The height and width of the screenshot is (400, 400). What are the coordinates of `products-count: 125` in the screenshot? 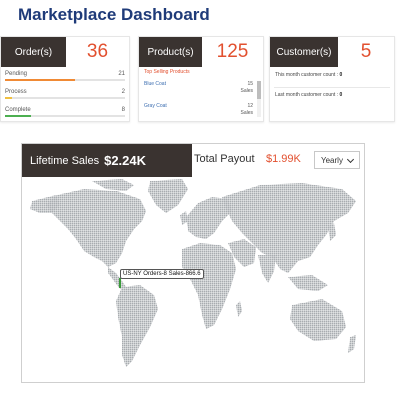 It's located at (232, 51).